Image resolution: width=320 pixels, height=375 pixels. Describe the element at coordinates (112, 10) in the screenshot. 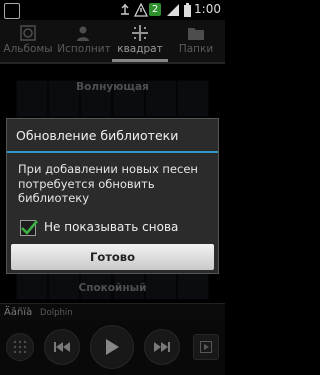

I see `status-bar: 2 1:00` at that location.